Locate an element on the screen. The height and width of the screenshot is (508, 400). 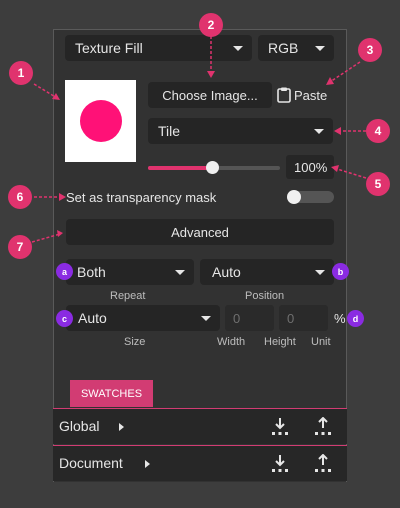
callout-7: 7 is located at coordinates (20, 247).